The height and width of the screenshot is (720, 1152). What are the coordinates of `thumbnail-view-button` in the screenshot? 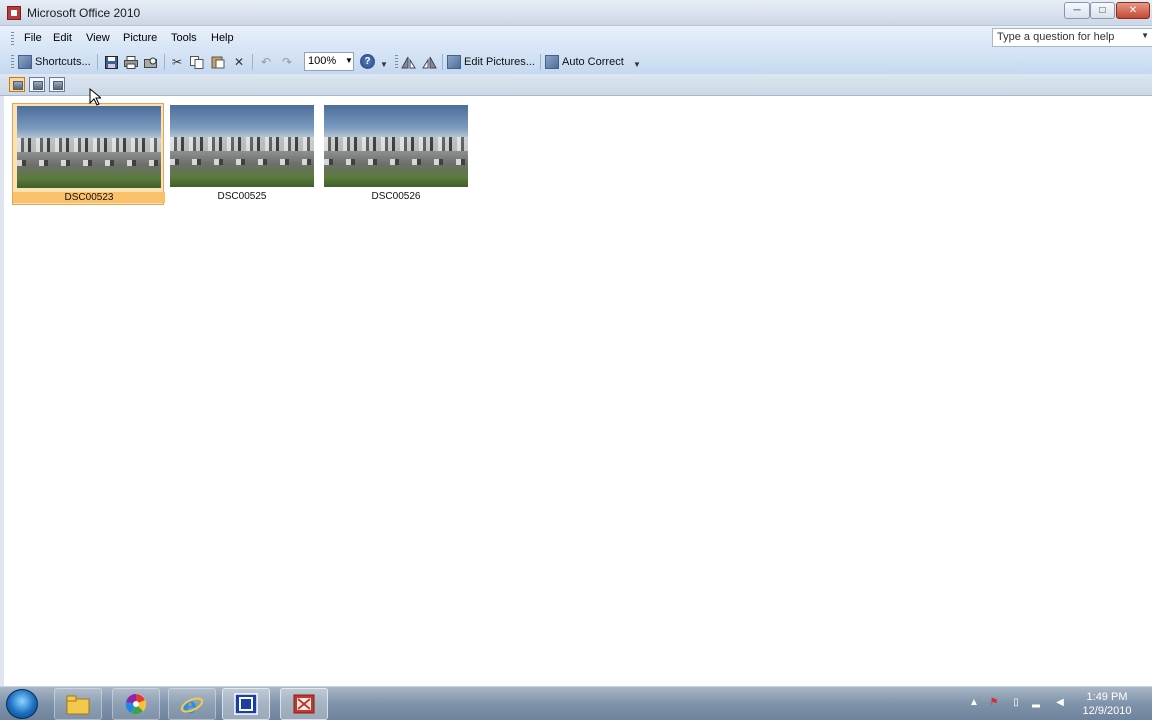 It's located at (17, 84).